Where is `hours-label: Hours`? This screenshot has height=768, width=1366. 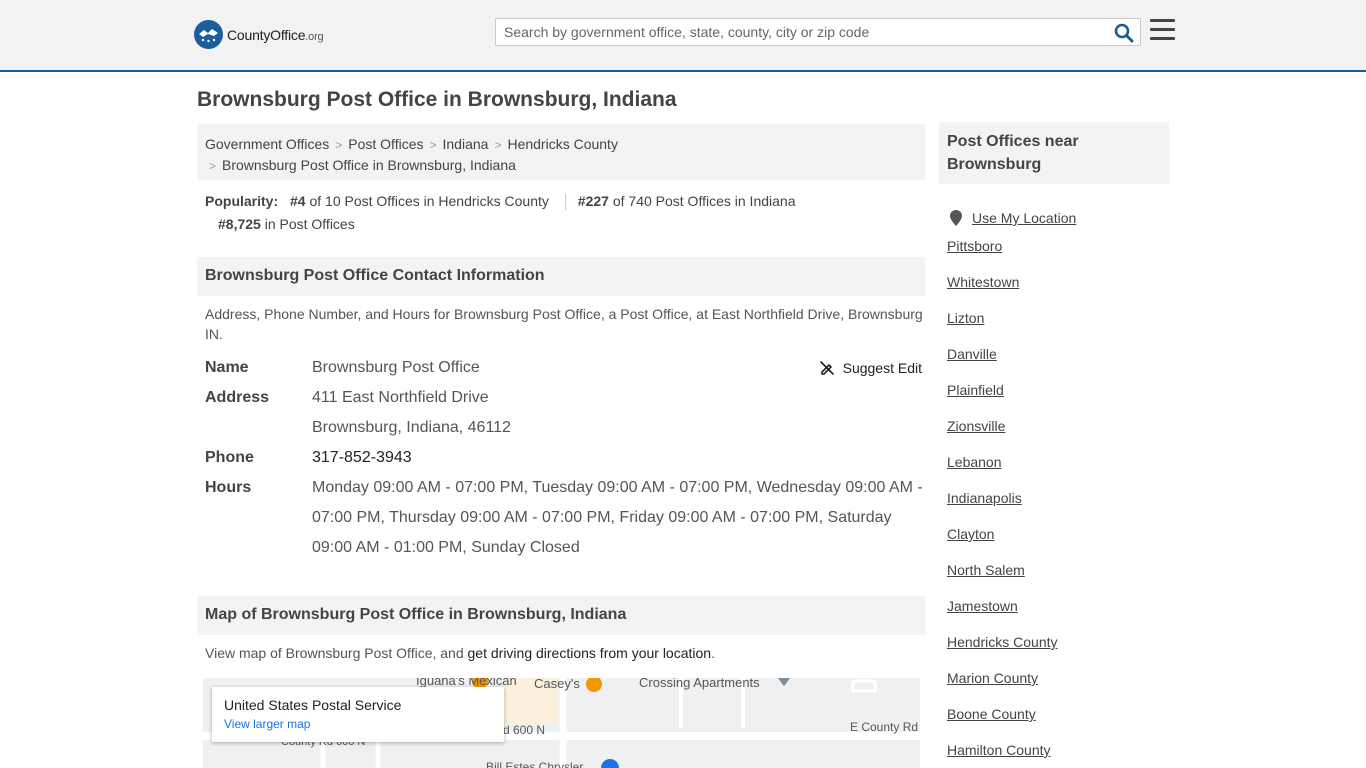 hours-label: Hours is located at coordinates (228, 487).